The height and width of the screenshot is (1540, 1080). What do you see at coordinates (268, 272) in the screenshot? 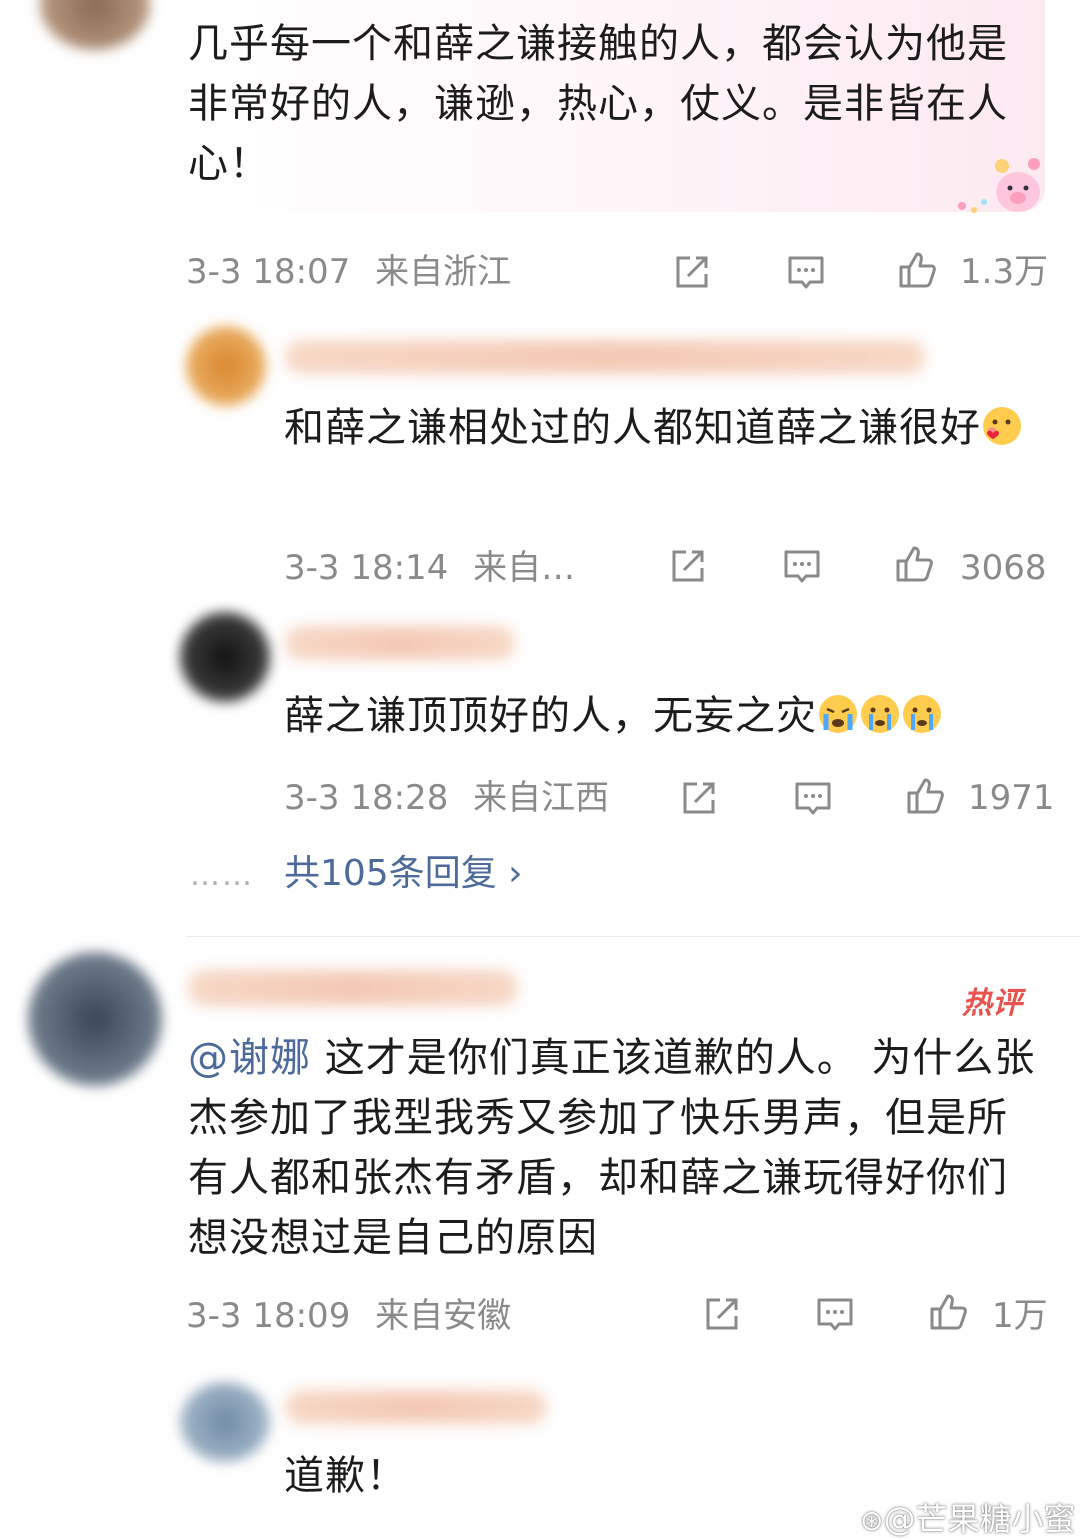
I see `comment-time: 3-3 18:07` at bounding box center [268, 272].